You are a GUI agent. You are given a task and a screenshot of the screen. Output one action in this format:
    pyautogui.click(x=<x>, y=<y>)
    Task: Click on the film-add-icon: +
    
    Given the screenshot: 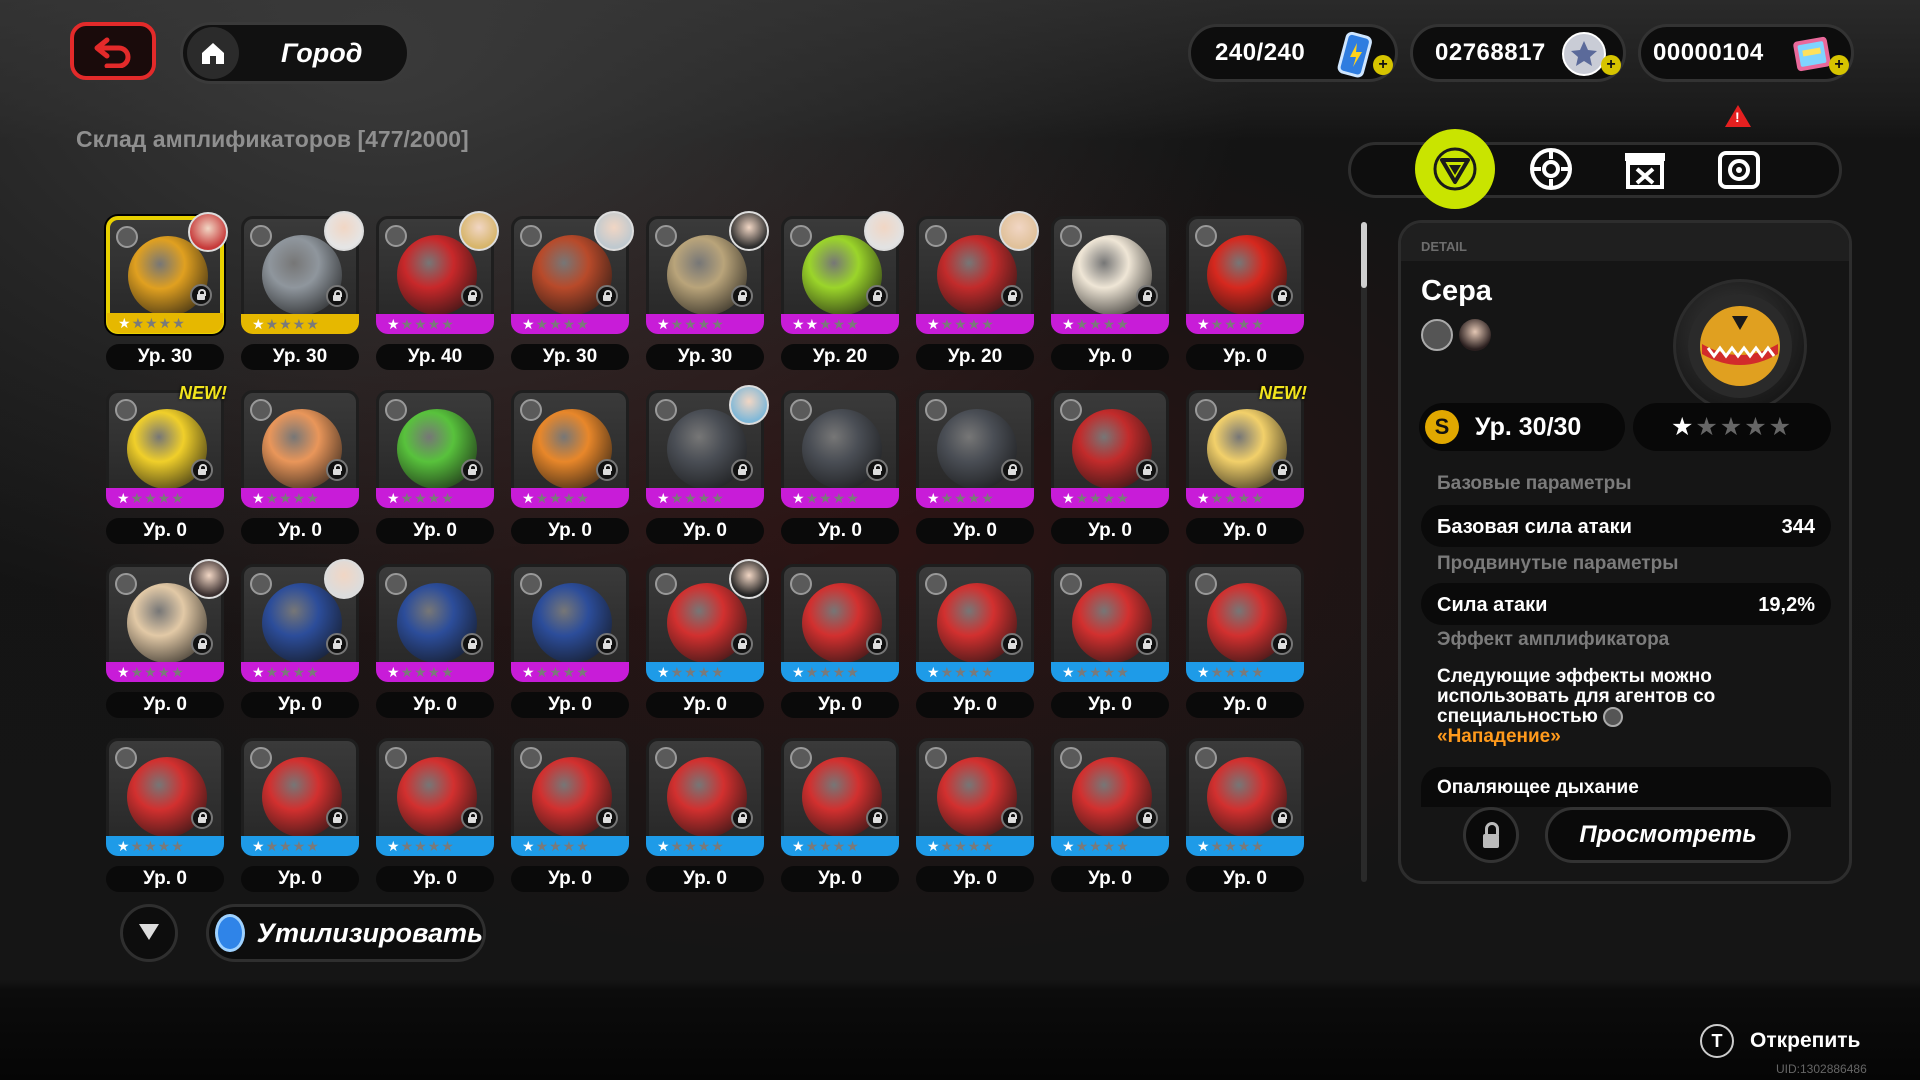 What is the action you would take?
    pyautogui.click(x=1839, y=65)
    